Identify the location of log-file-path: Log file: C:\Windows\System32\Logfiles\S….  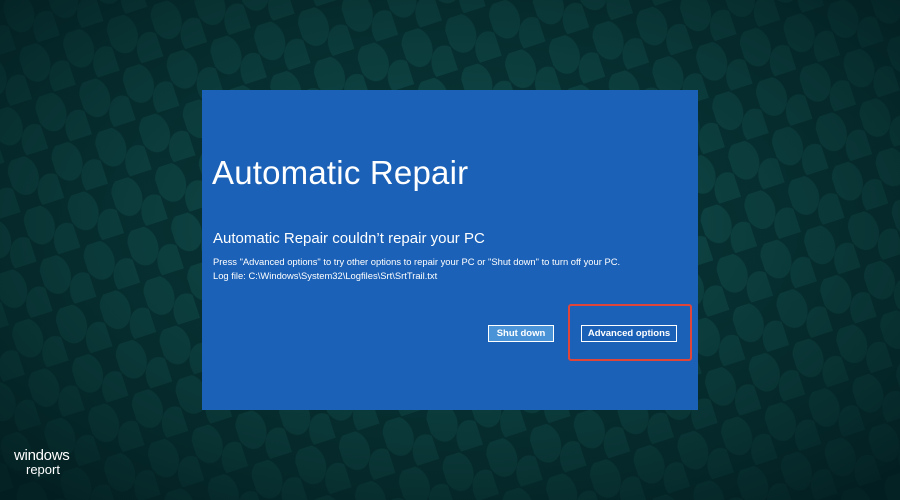
(325, 275).